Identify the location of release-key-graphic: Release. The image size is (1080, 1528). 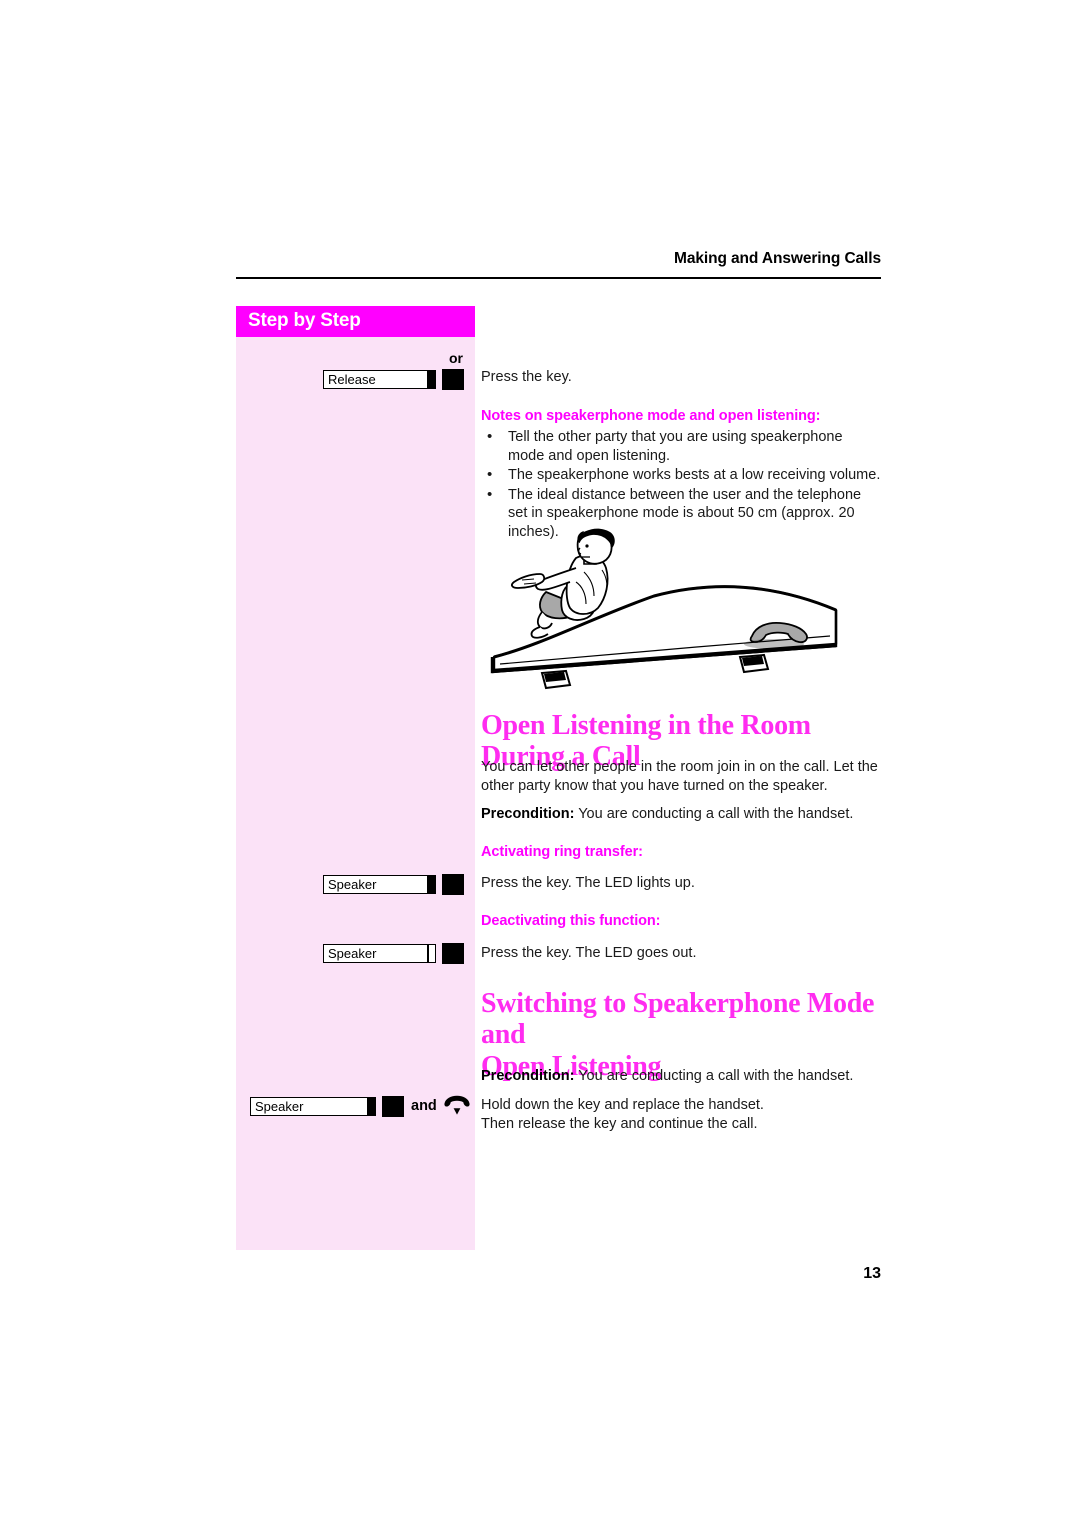
(393, 379).